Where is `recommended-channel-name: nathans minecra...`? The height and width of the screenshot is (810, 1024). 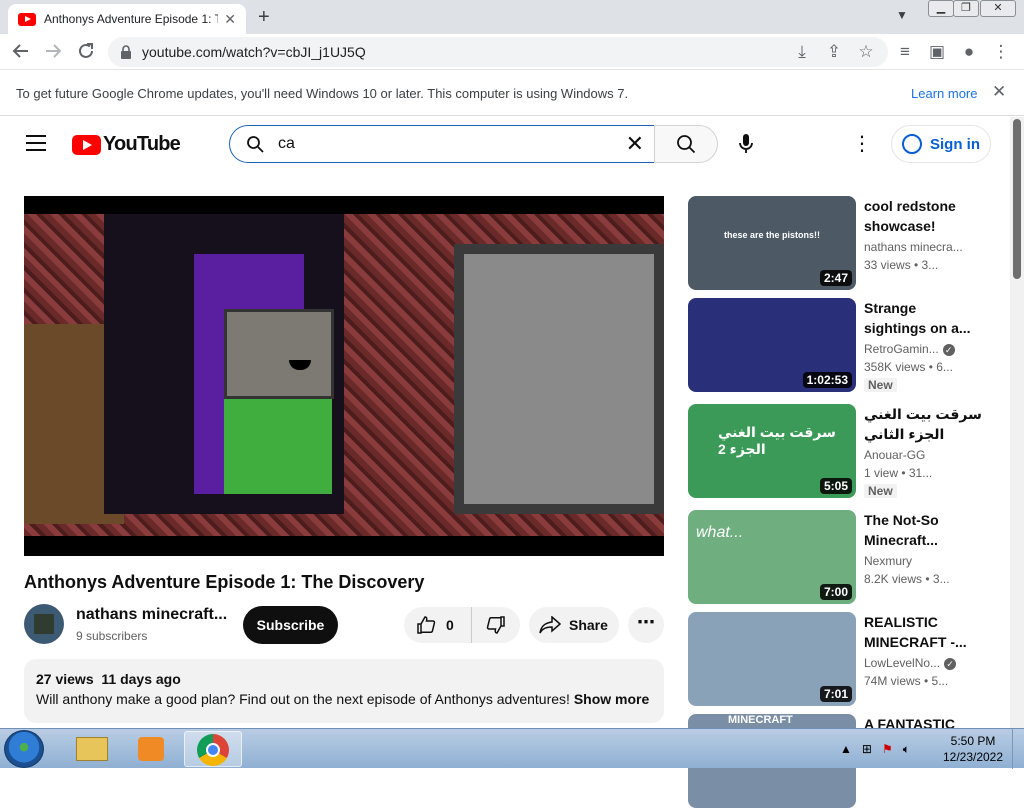
recommended-channel-name: nathans minecra... is located at coordinates (913, 247).